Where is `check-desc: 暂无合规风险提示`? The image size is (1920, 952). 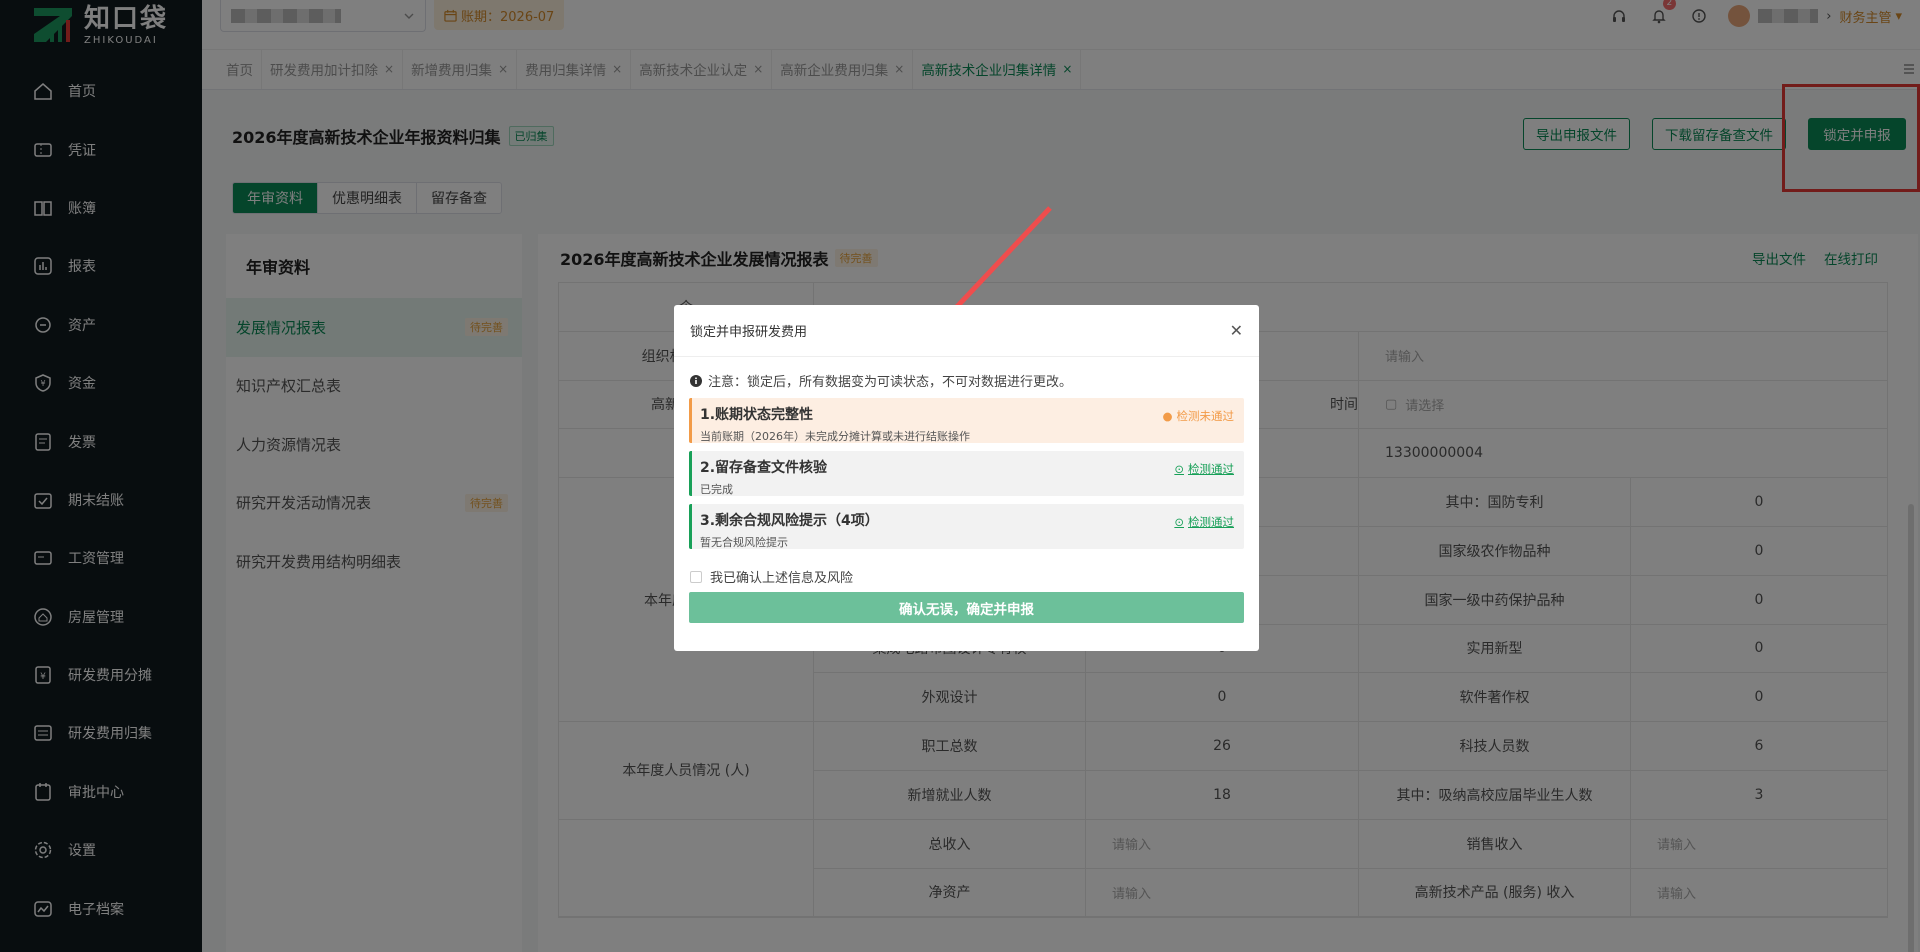
check-desc: 暂无合规风险提示 is located at coordinates (744, 542).